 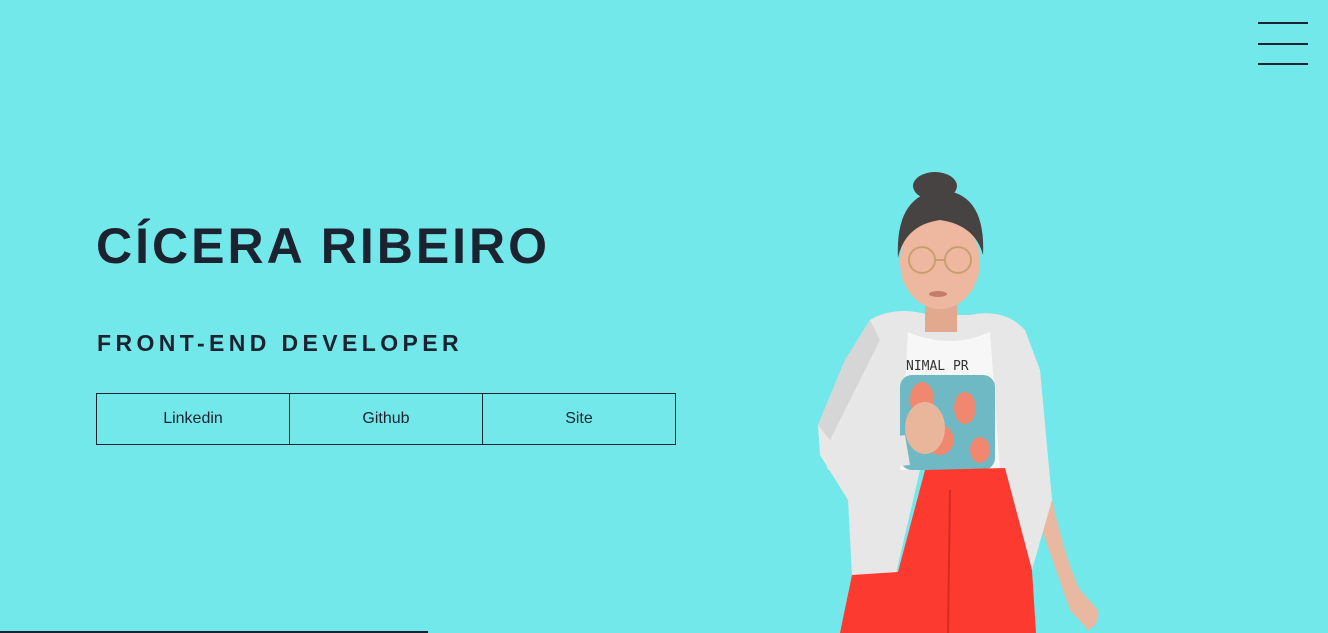 I want to click on portrait-hand, so click(x=925, y=428).